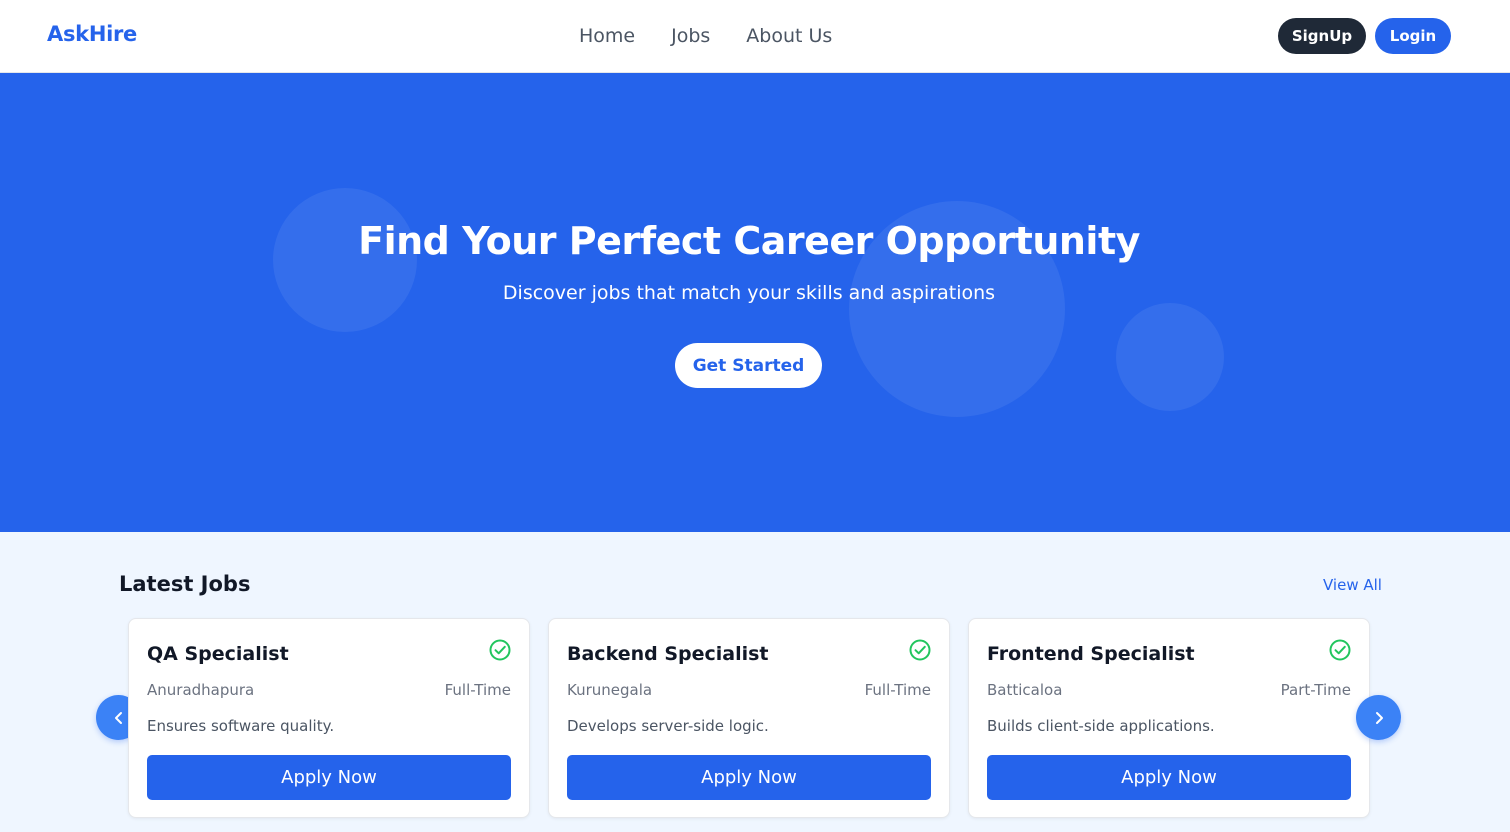  Describe the element at coordinates (1025, 690) in the screenshot. I see `job-location: Batticaloa` at that location.